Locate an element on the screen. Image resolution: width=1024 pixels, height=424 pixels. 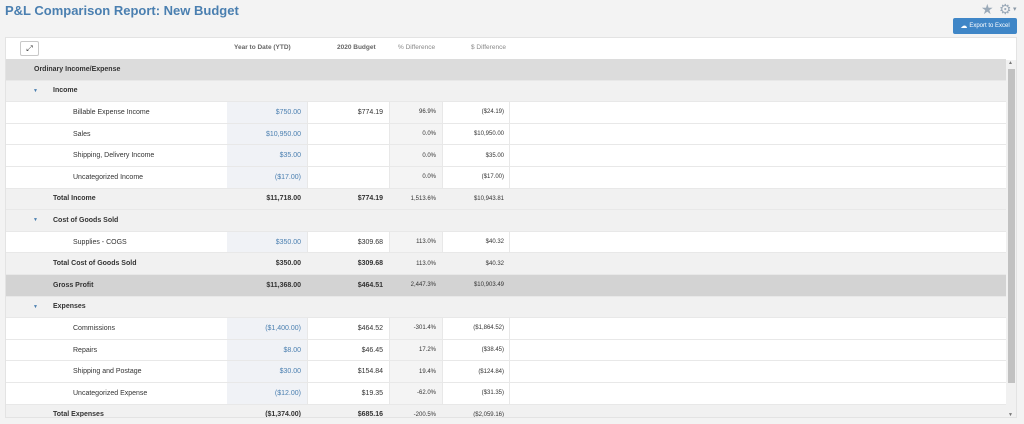
row-label: Income is located at coordinates (65, 91).